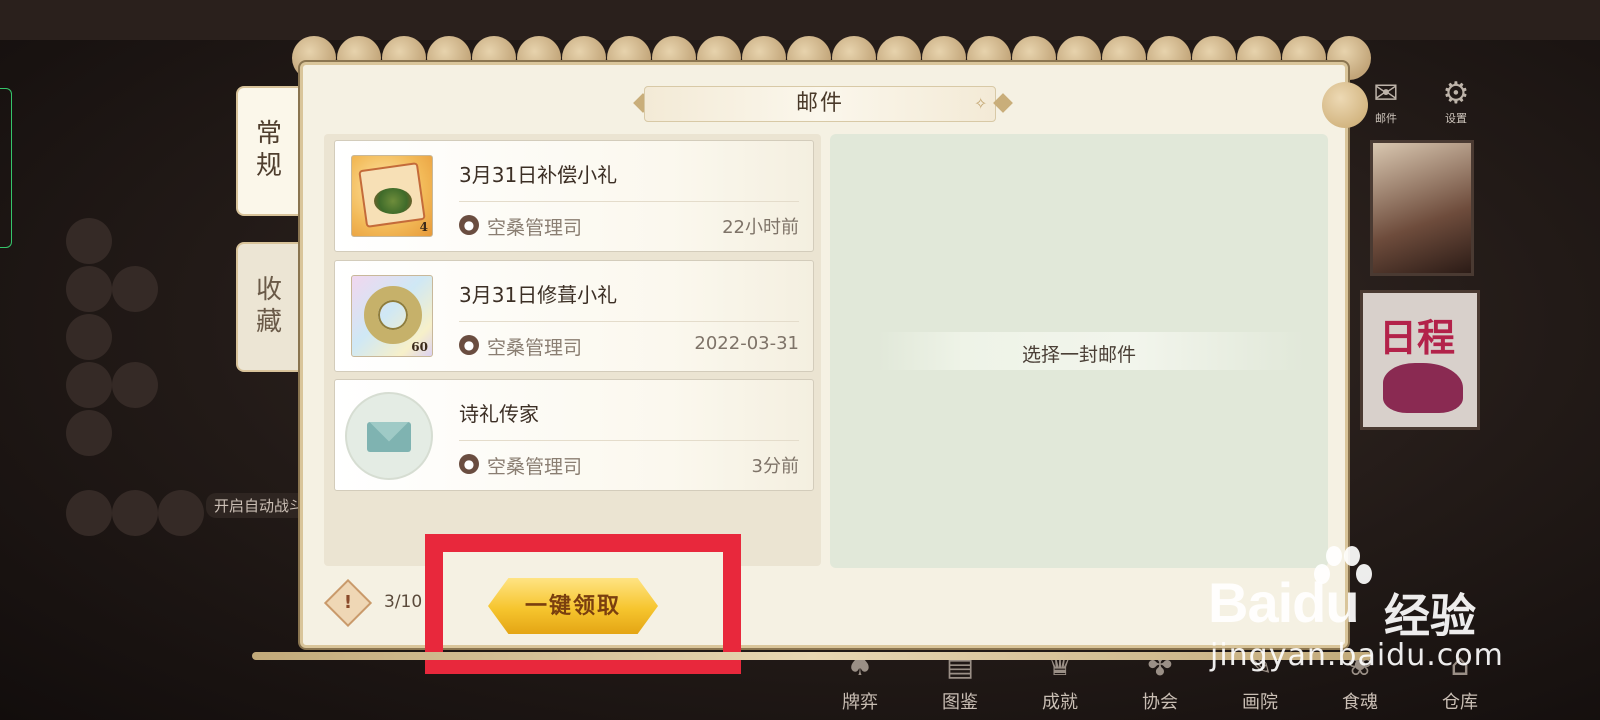 Image resolution: width=1600 pixels, height=720 pixels. Describe the element at coordinates (800, 20) in the screenshot. I see `game-top-bar` at that location.